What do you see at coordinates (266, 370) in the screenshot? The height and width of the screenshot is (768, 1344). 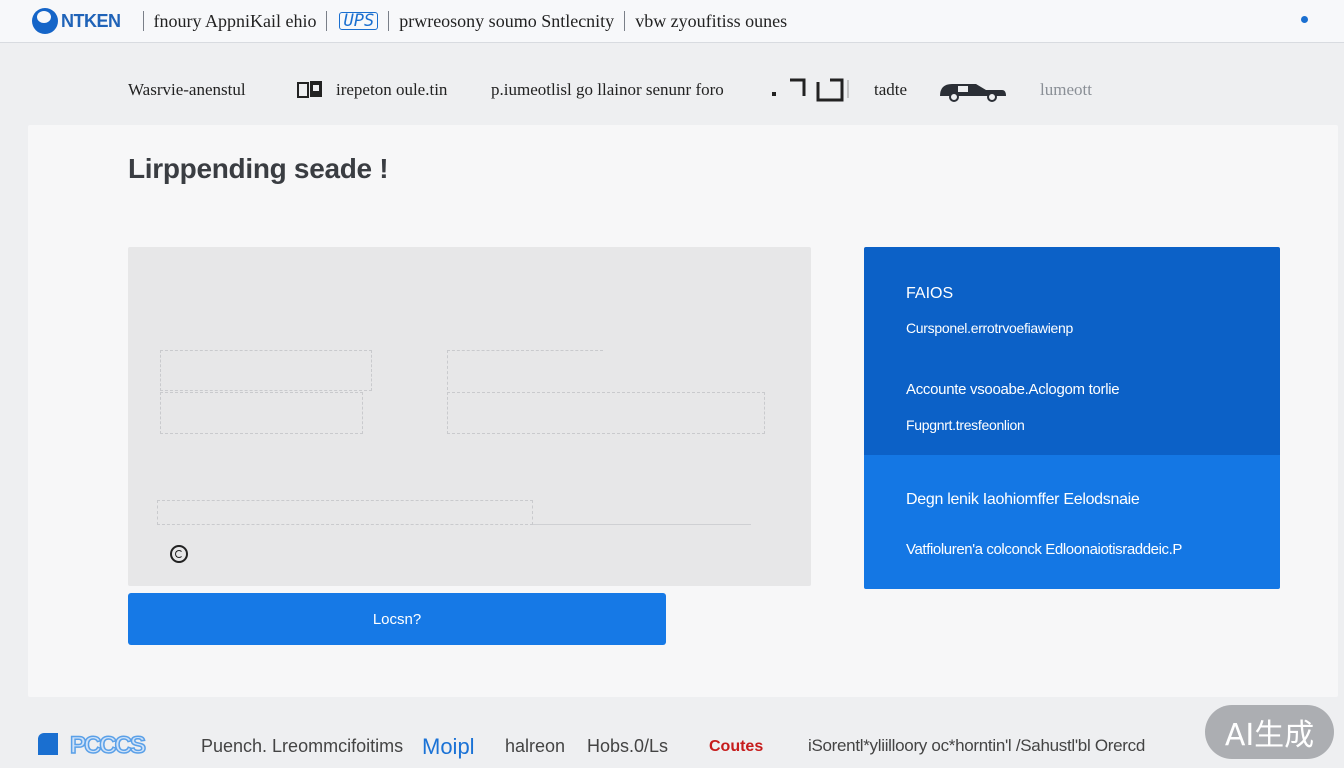 I see `username-field` at bounding box center [266, 370].